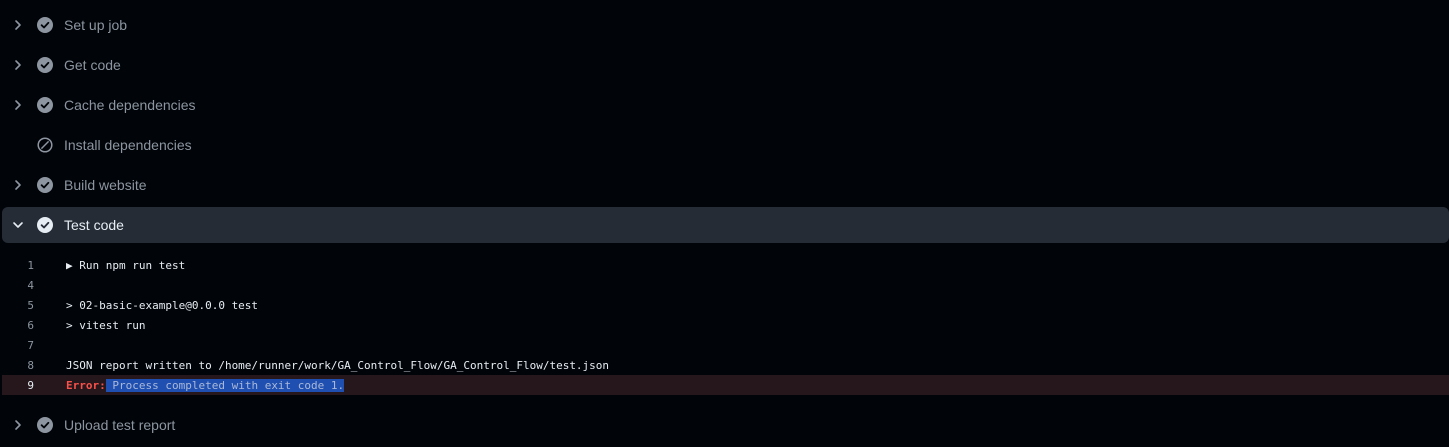 Image resolution: width=1449 pixels, height=447 pixels. What do you see at coordinates (105, 185) in the screenshot?
I see `step-label: Build website` at bounding box center [105, 185].